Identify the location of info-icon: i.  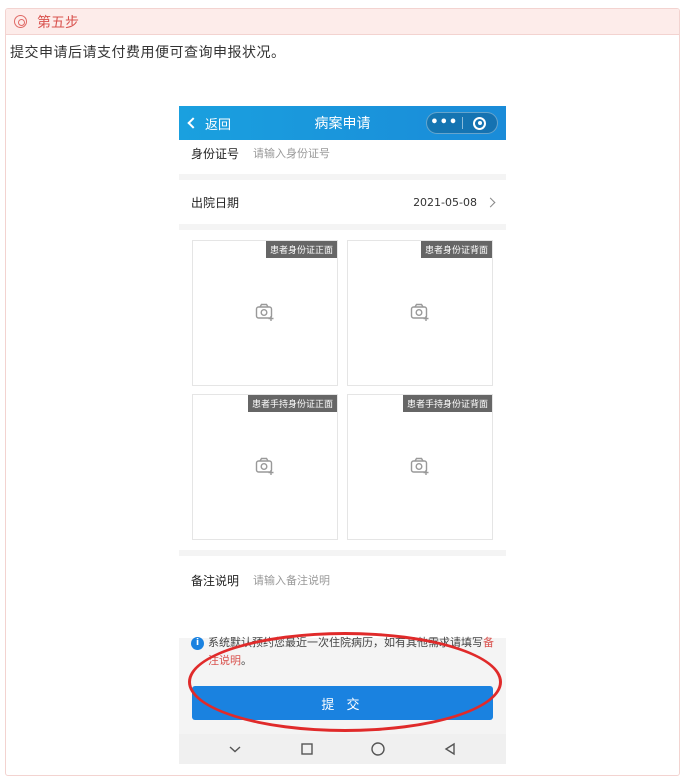
(197, 643).